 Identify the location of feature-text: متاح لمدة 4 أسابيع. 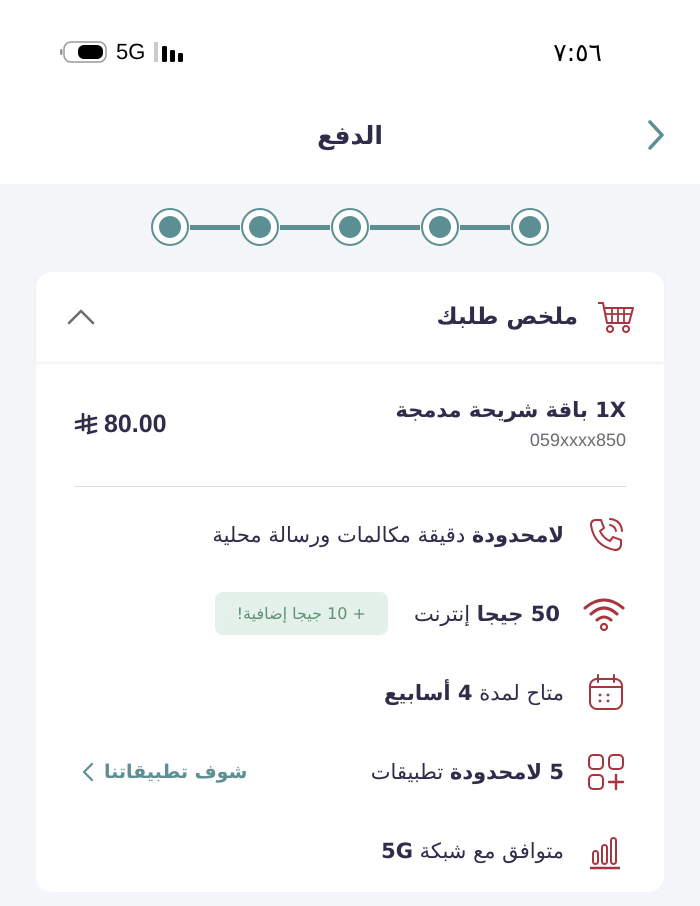
(474, 692).